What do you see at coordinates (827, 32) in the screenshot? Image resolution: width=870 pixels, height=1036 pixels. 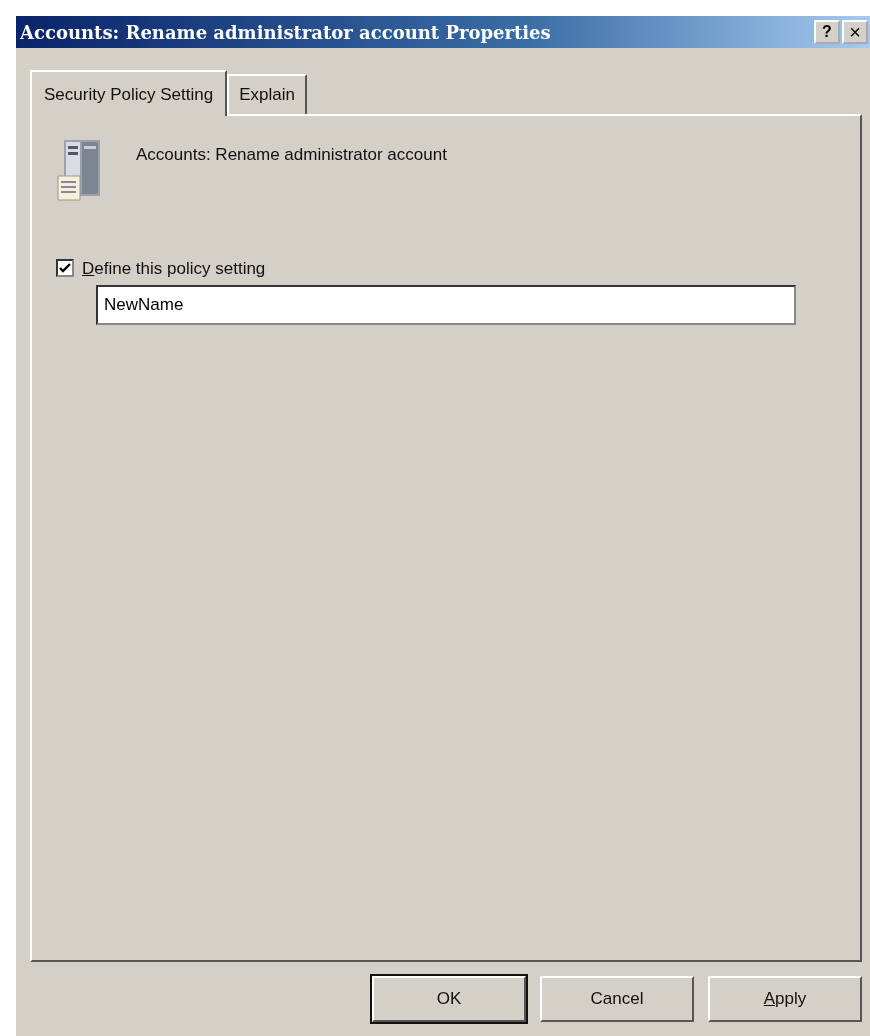 I see `help-button: ?` at bounding box center [827, 32].